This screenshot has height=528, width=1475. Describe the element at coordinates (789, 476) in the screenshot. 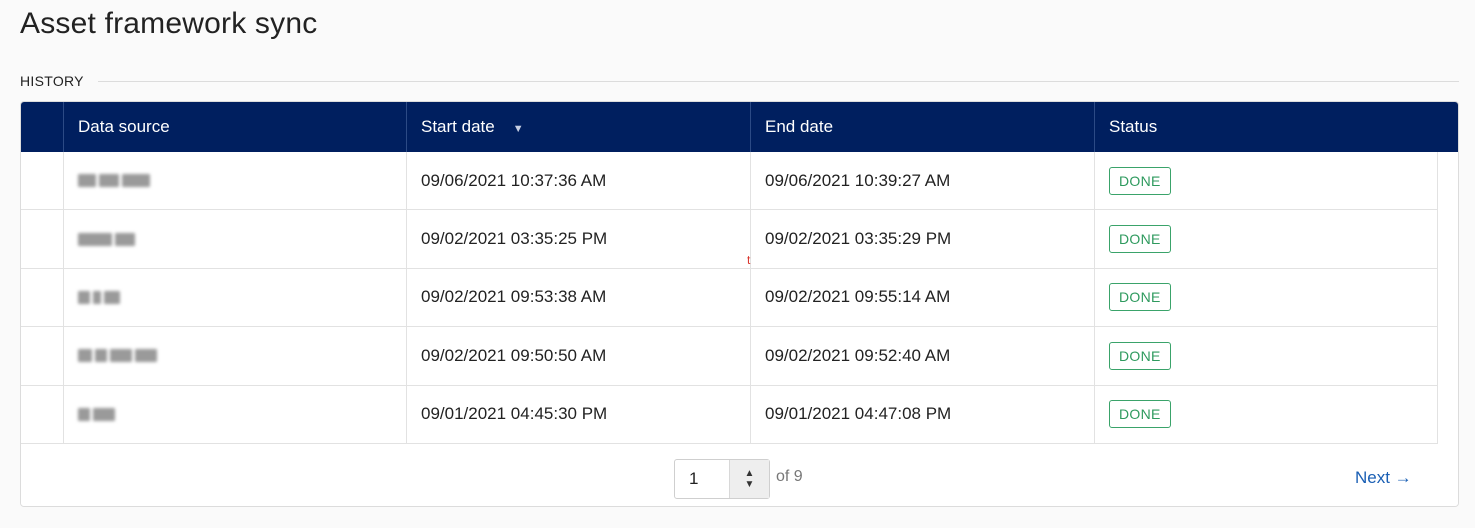

I see `page-total: of 9` at that location.